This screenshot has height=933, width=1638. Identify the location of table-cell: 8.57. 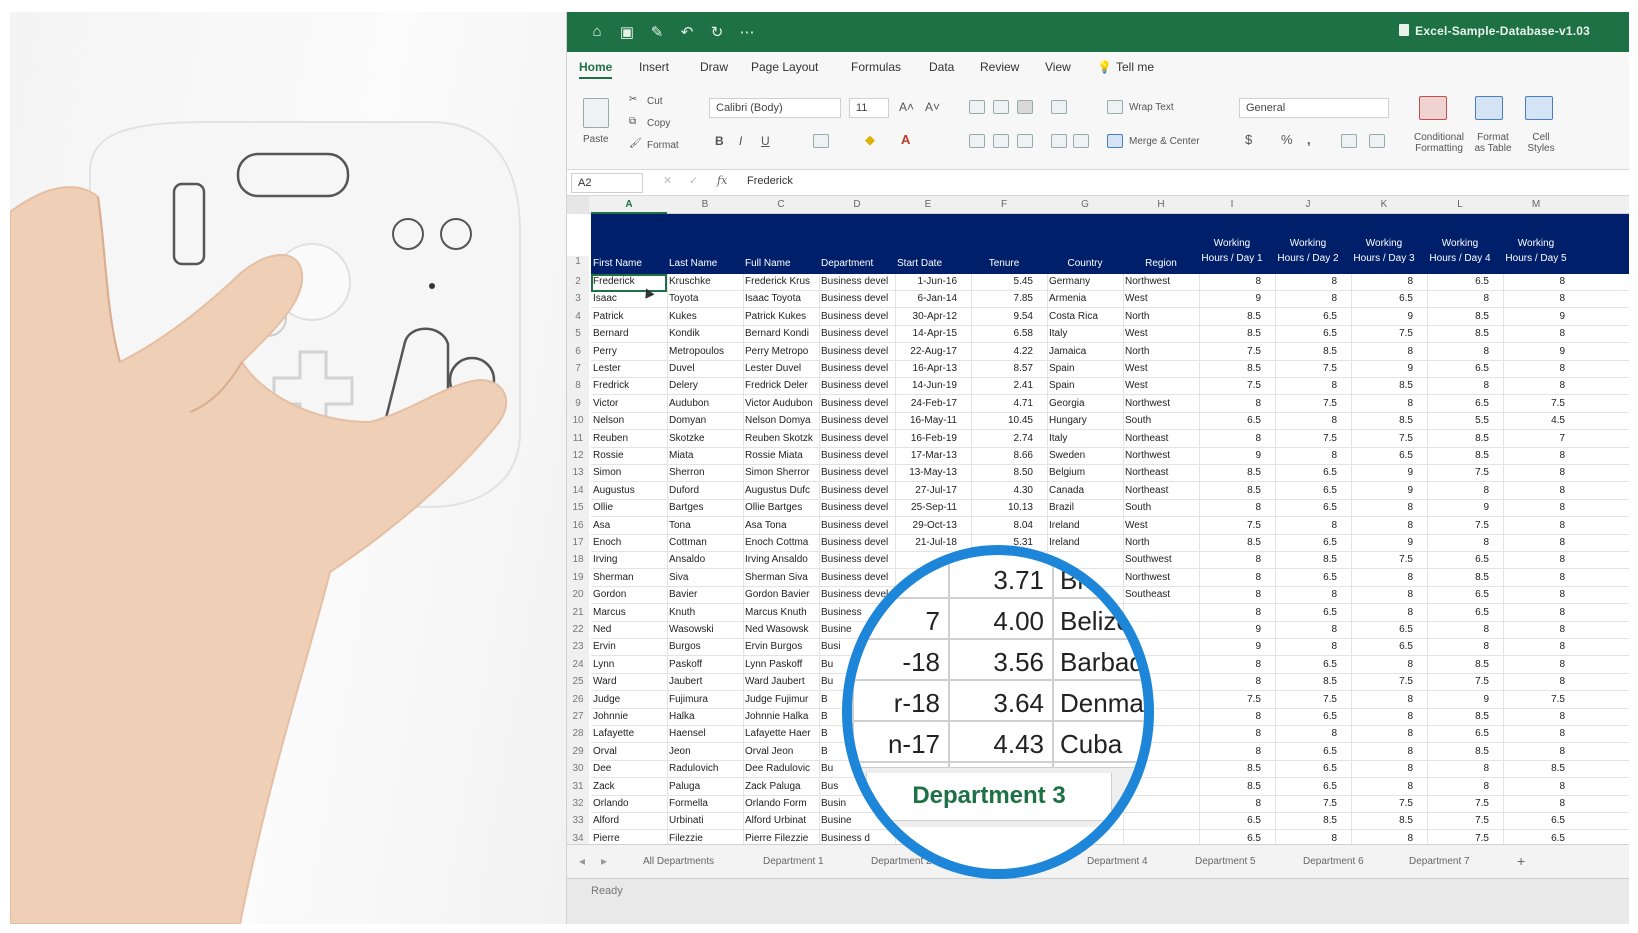
(1003, 368).